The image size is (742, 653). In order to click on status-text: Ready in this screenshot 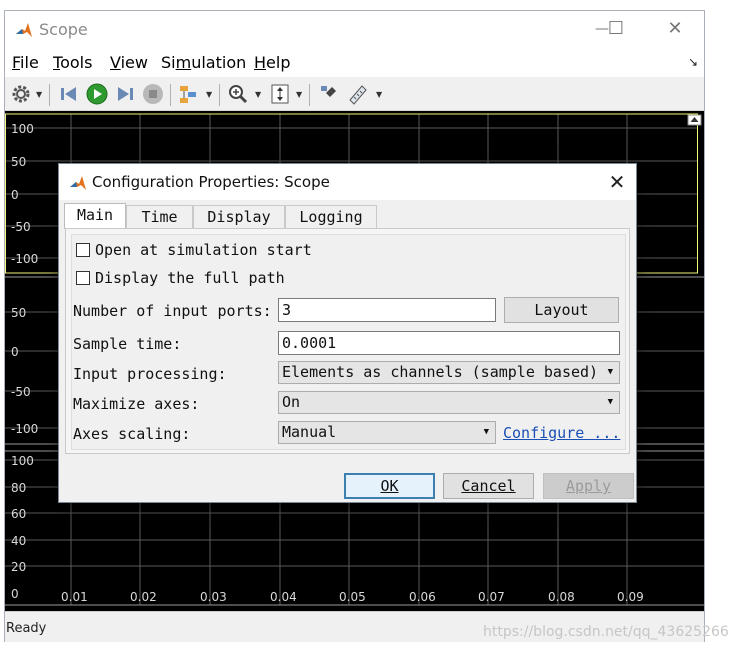, I will do `click(26, 628)`.